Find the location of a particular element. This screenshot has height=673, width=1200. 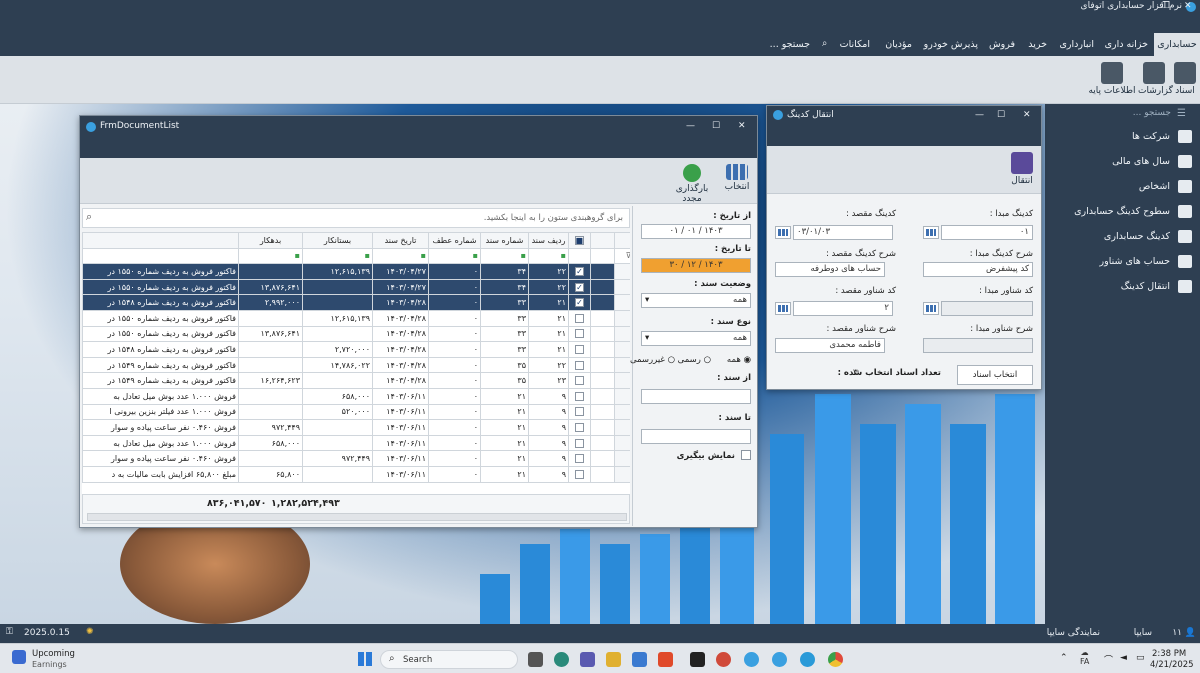

menu-item-inventory: انبارداری is located at coordinates (1076, 44).